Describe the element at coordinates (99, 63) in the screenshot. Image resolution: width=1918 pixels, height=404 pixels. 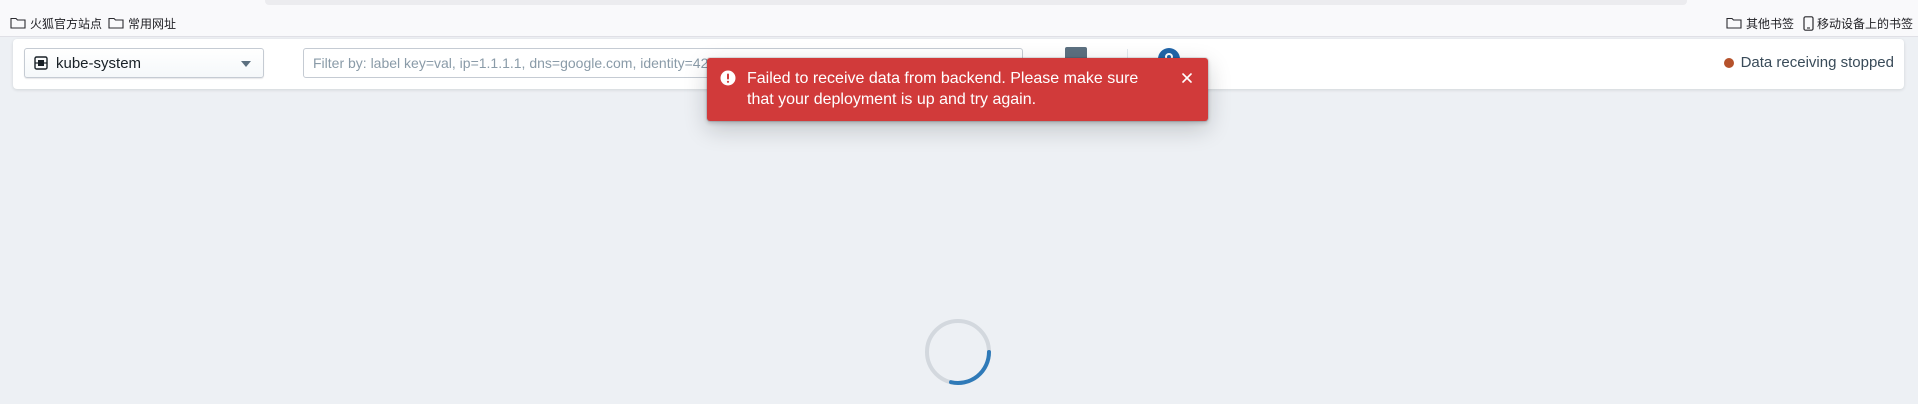
I see `namespace-value: kube-system` at that location.